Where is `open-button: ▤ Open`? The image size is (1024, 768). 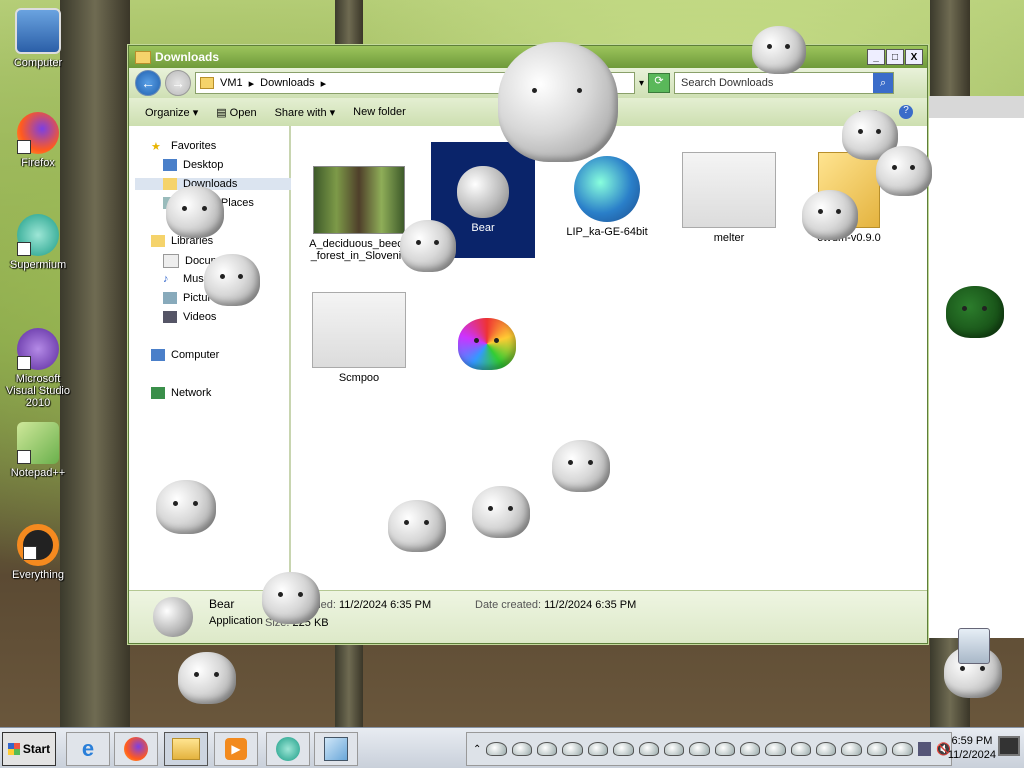
open-button: ▤ Open is located at coordinates (236, 112).